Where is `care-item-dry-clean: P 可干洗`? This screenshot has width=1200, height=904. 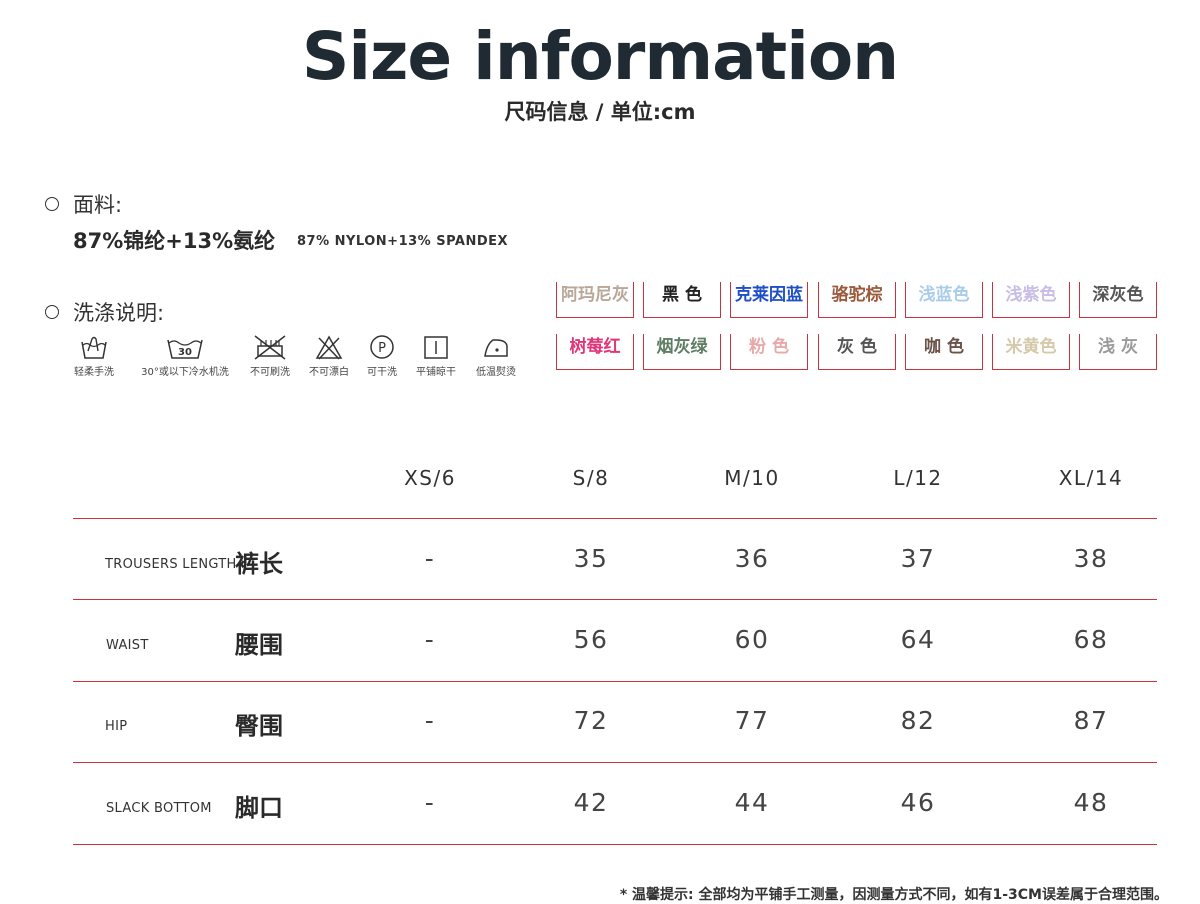 care-item-dry-clean: P 可干洗 is located at coordinates (382, 354).